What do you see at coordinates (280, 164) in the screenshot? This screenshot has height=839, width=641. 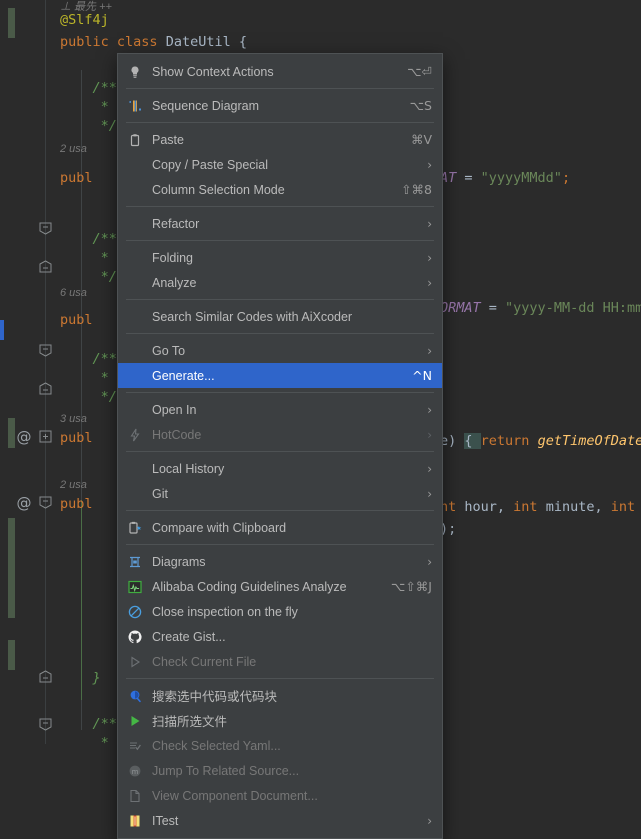 I see `menu-item-copy-paste-special: Copy / Paste Special ›` at bounding box center [280, 164].